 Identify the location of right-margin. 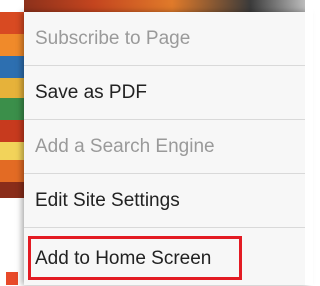
(309, 142).